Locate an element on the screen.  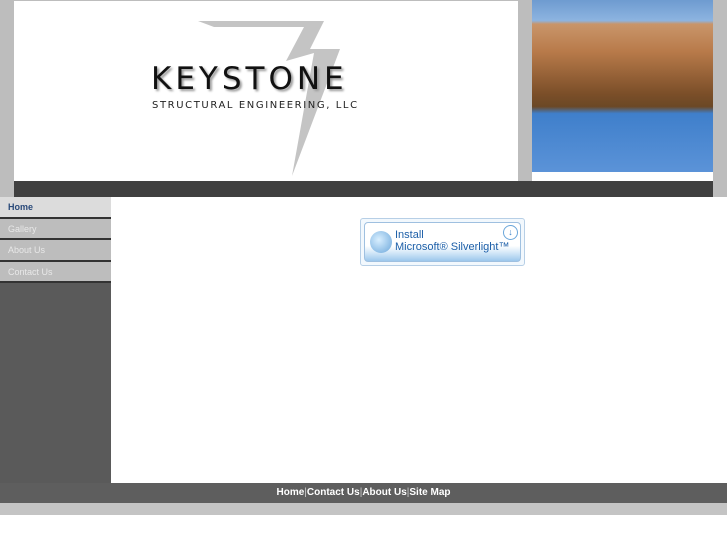
install-label: Install is located at coordinates (409, 235).